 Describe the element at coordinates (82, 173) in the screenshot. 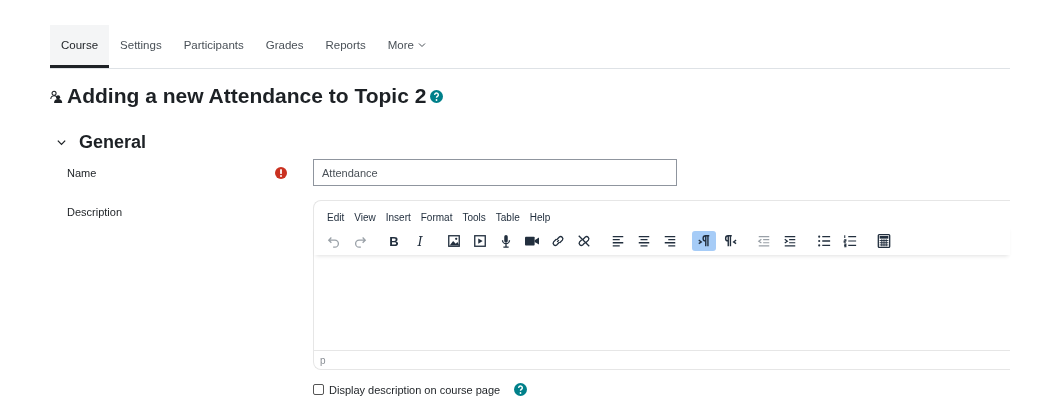

I see `field-label: Name` at that location.